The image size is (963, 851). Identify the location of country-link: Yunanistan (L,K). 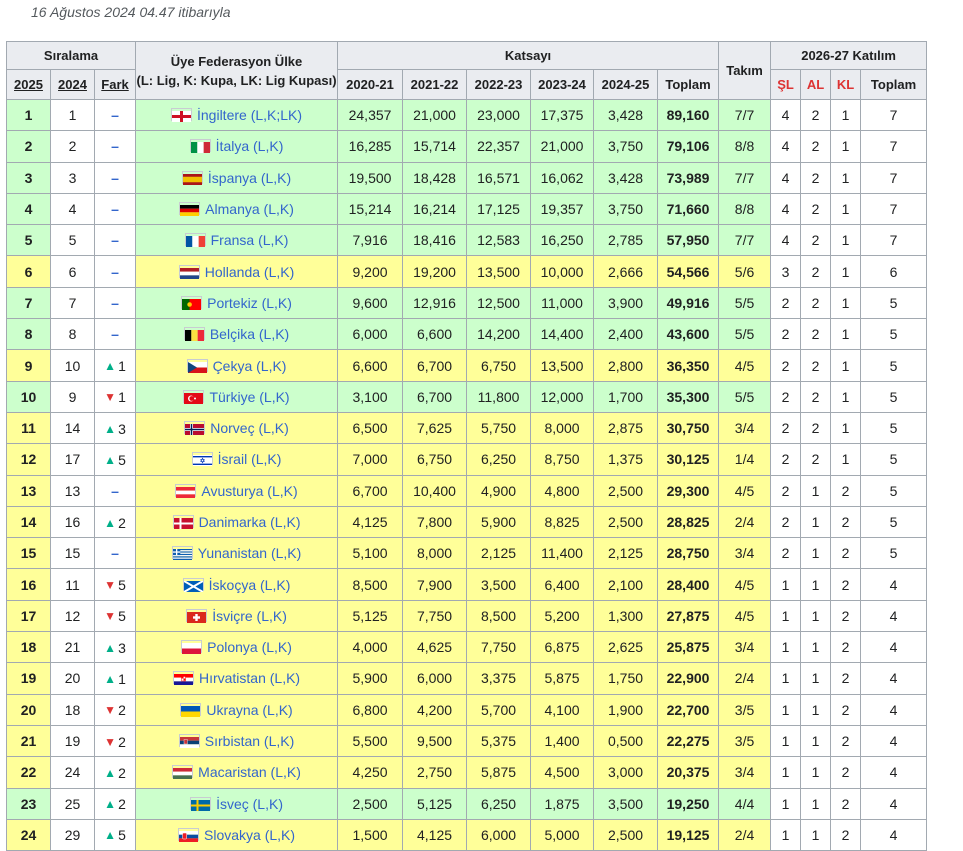
(250, 553).